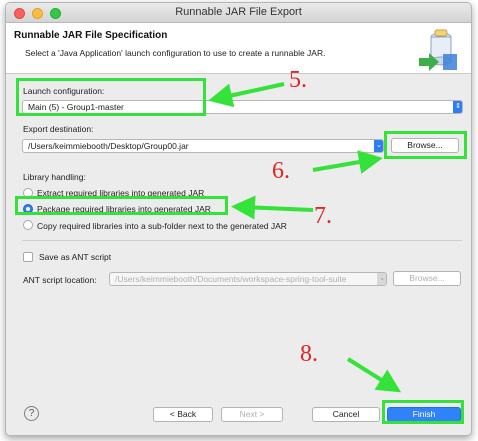 The width and height of the screenshot is (478, 441). Describe the element at coordinates (75, 257) in the screenshot. I see `save-ant-script-label: Save as ANT script` at that location.